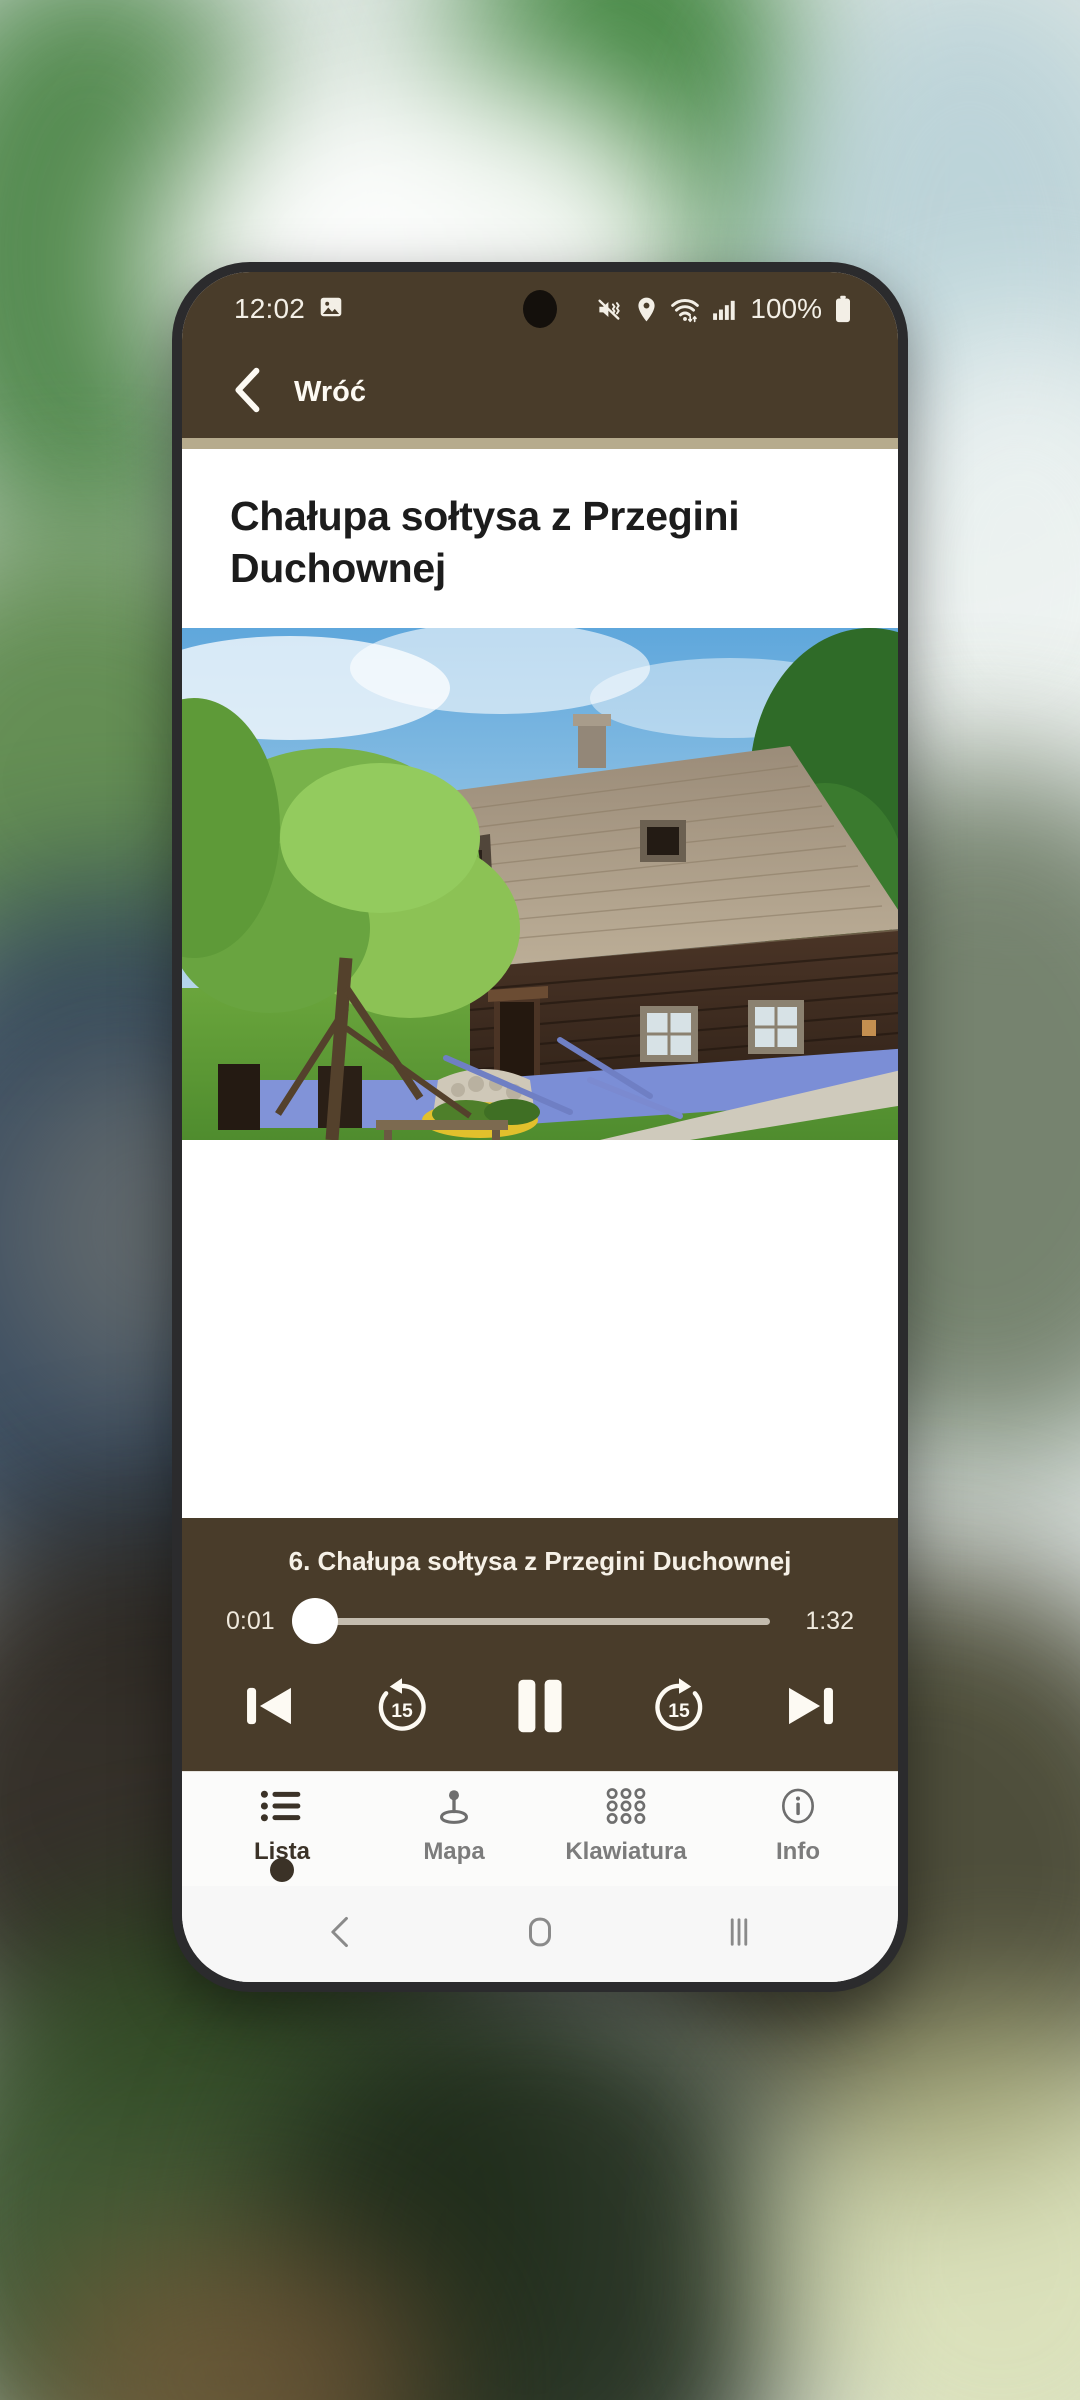 Image resolution: width=1080 pixels, height=2400 pixels. I want to click on seek-thumb, so click(314, 1621).